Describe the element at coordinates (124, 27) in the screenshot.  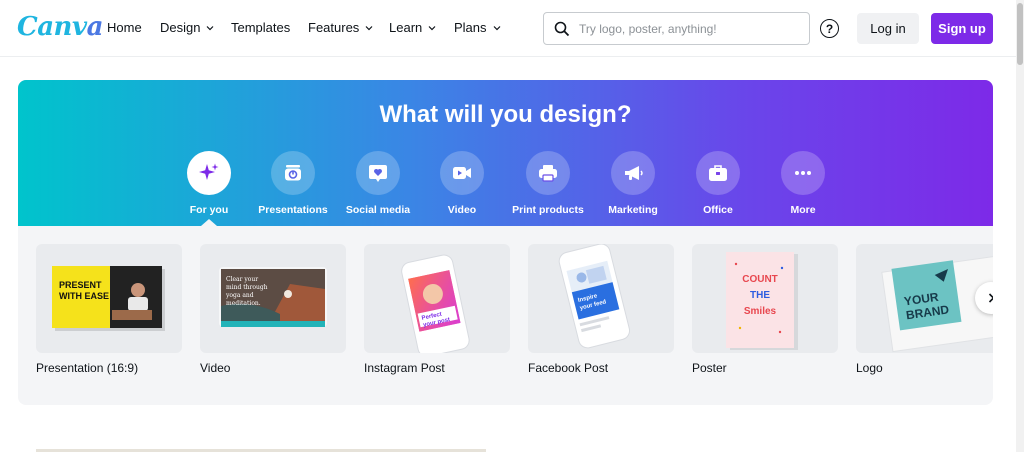
I see `nav-home: Home` at that location.